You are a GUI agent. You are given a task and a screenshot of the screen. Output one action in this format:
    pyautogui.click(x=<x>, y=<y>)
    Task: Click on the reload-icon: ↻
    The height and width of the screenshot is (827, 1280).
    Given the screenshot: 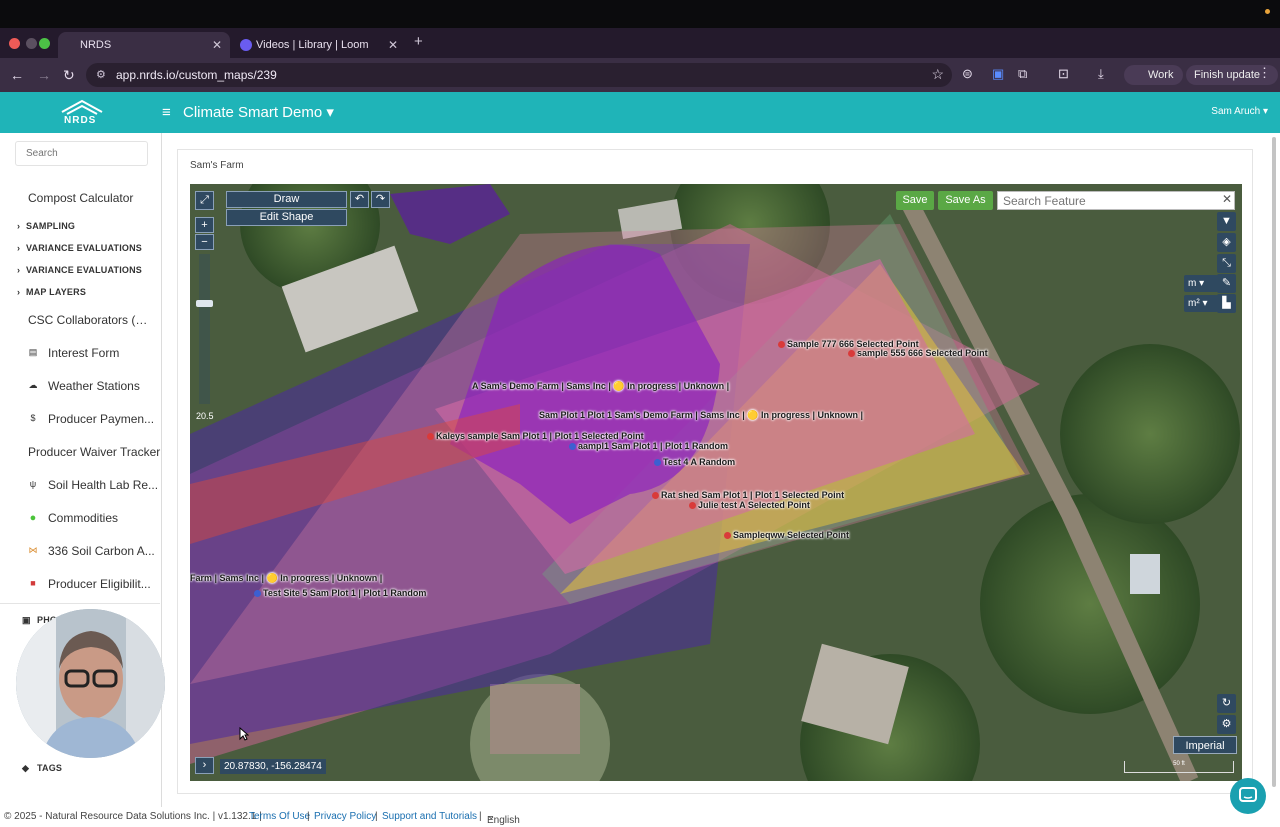 What is the action you would take?
    pyautogui.click(x=69, y=75)
    